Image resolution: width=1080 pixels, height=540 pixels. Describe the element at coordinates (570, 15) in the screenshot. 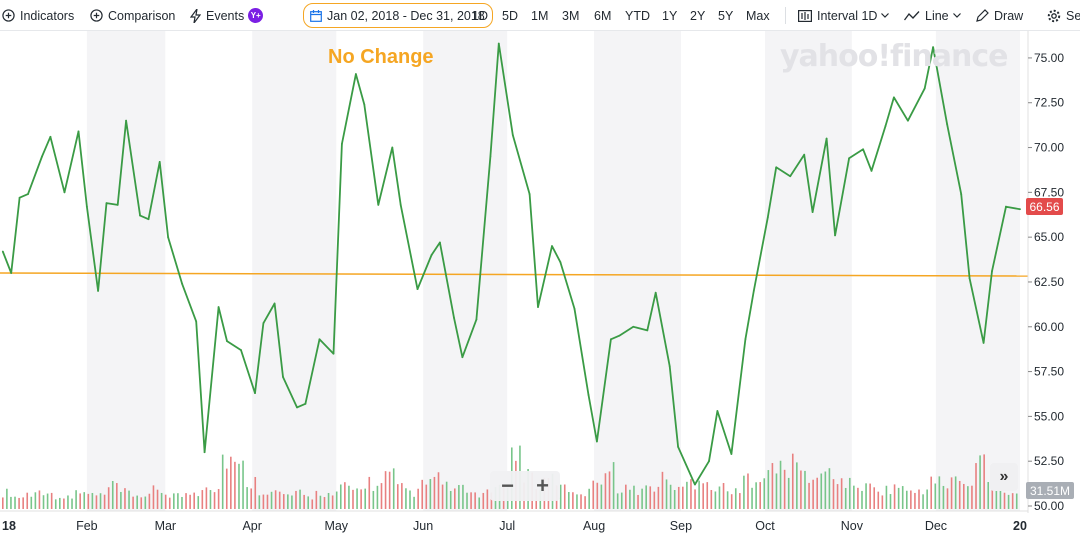

I see `range-3m-button: 3M` at that location.